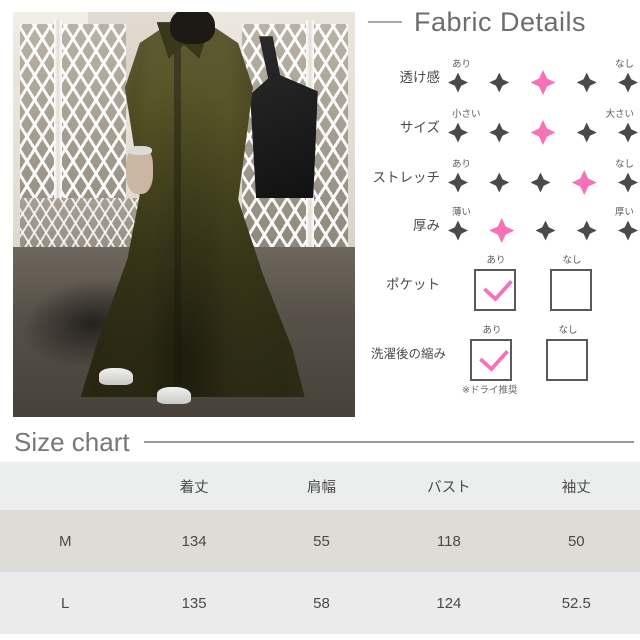 The width and height of the screenshot is (640, 640). Describe the element at coordinates (544, 355) in the screenshot. I see `checkbox-group-shrinkage: あり なし` at that location.